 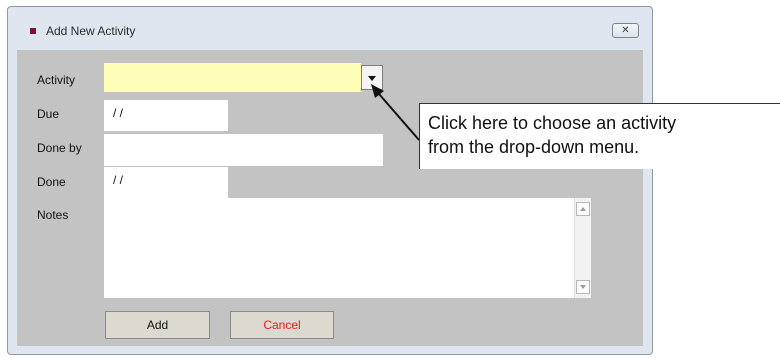 I want to click on callout-arrow, so click(x=395, y=112).